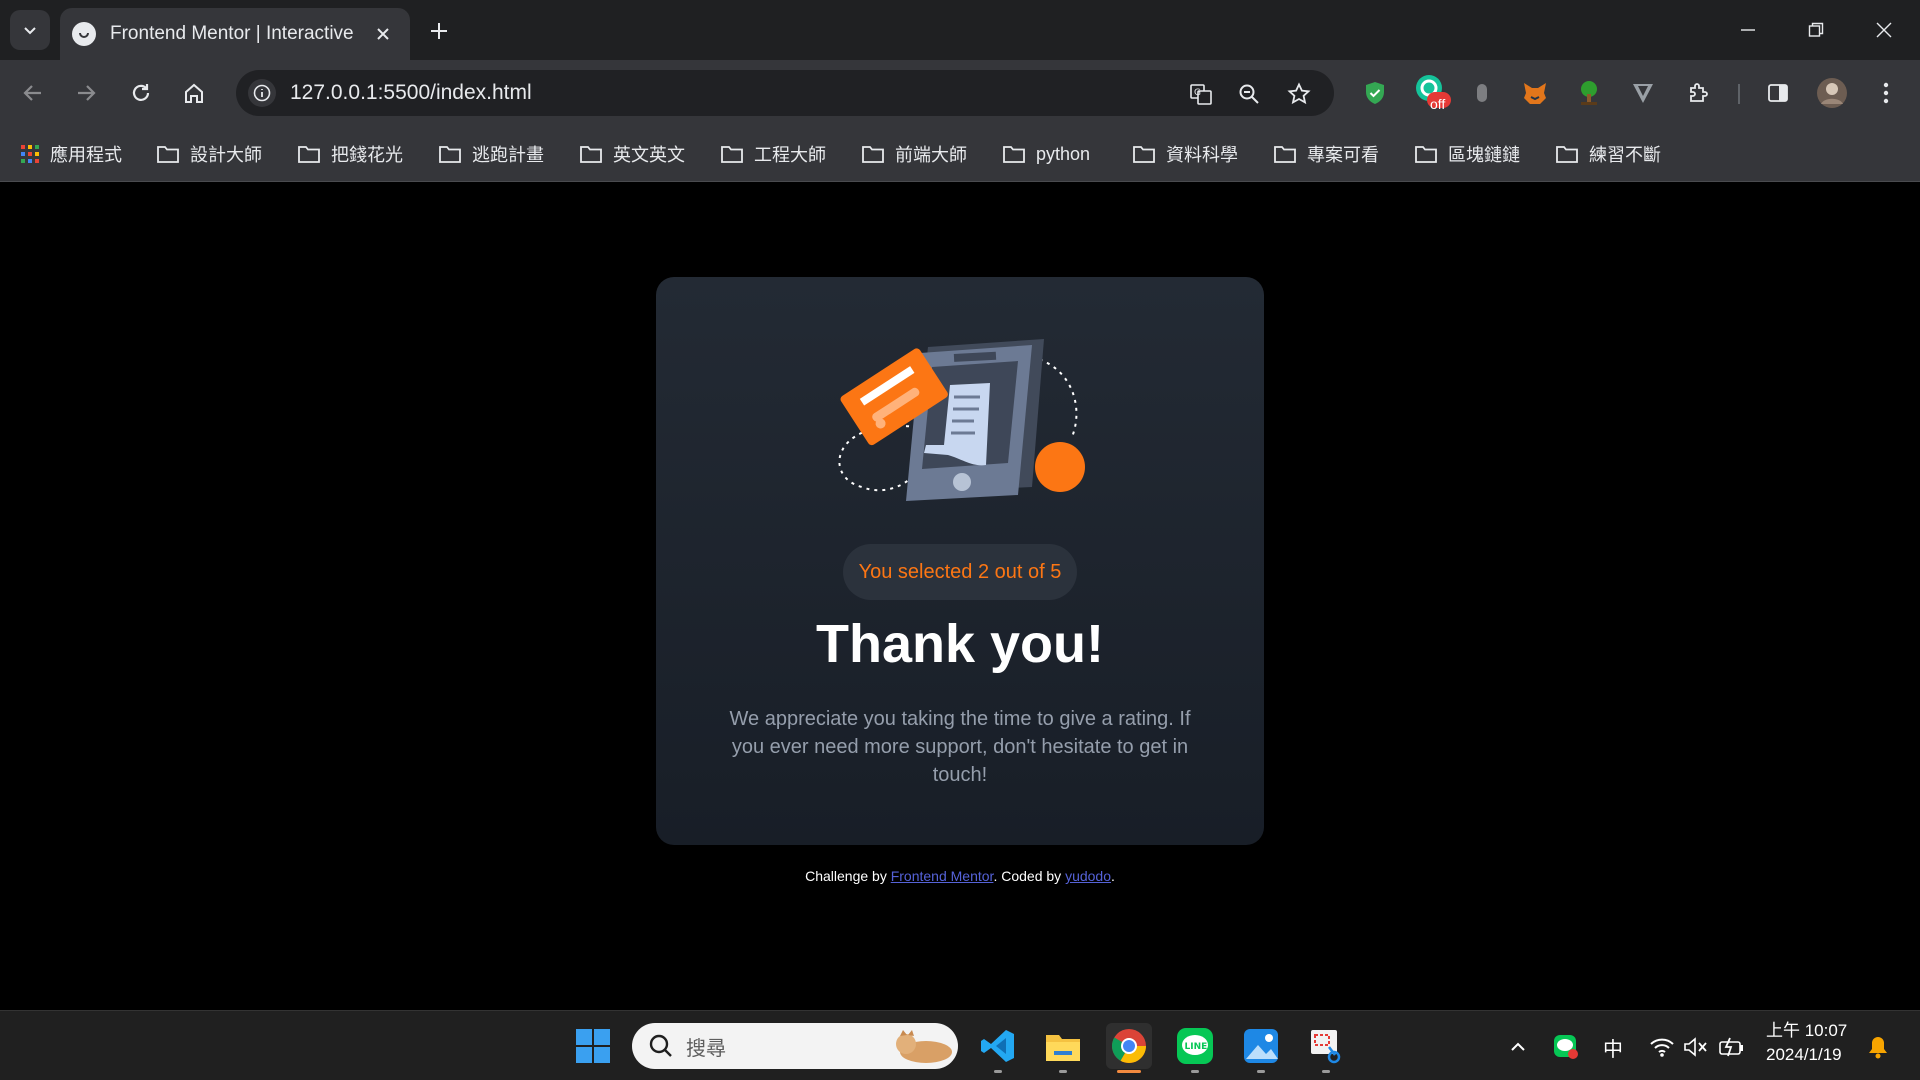 This screenshot has height=1080, width=1920. I want to click on restore-button, so click(1816, 30).